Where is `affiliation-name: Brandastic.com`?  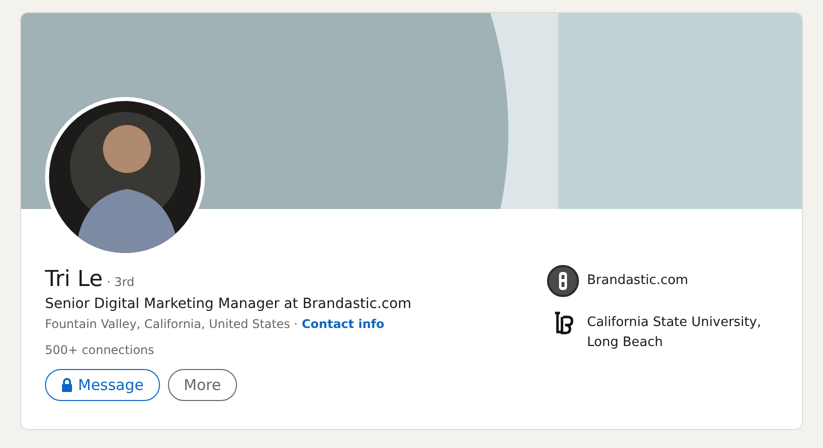
affiliation-name: Brandastic.com is located at coordinates (682, 278).